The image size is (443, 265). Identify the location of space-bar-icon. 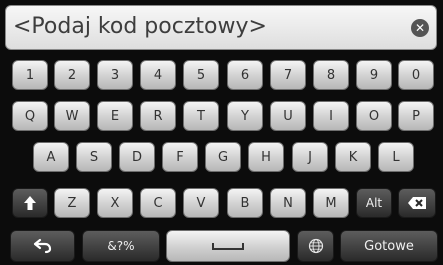
(228, 246).